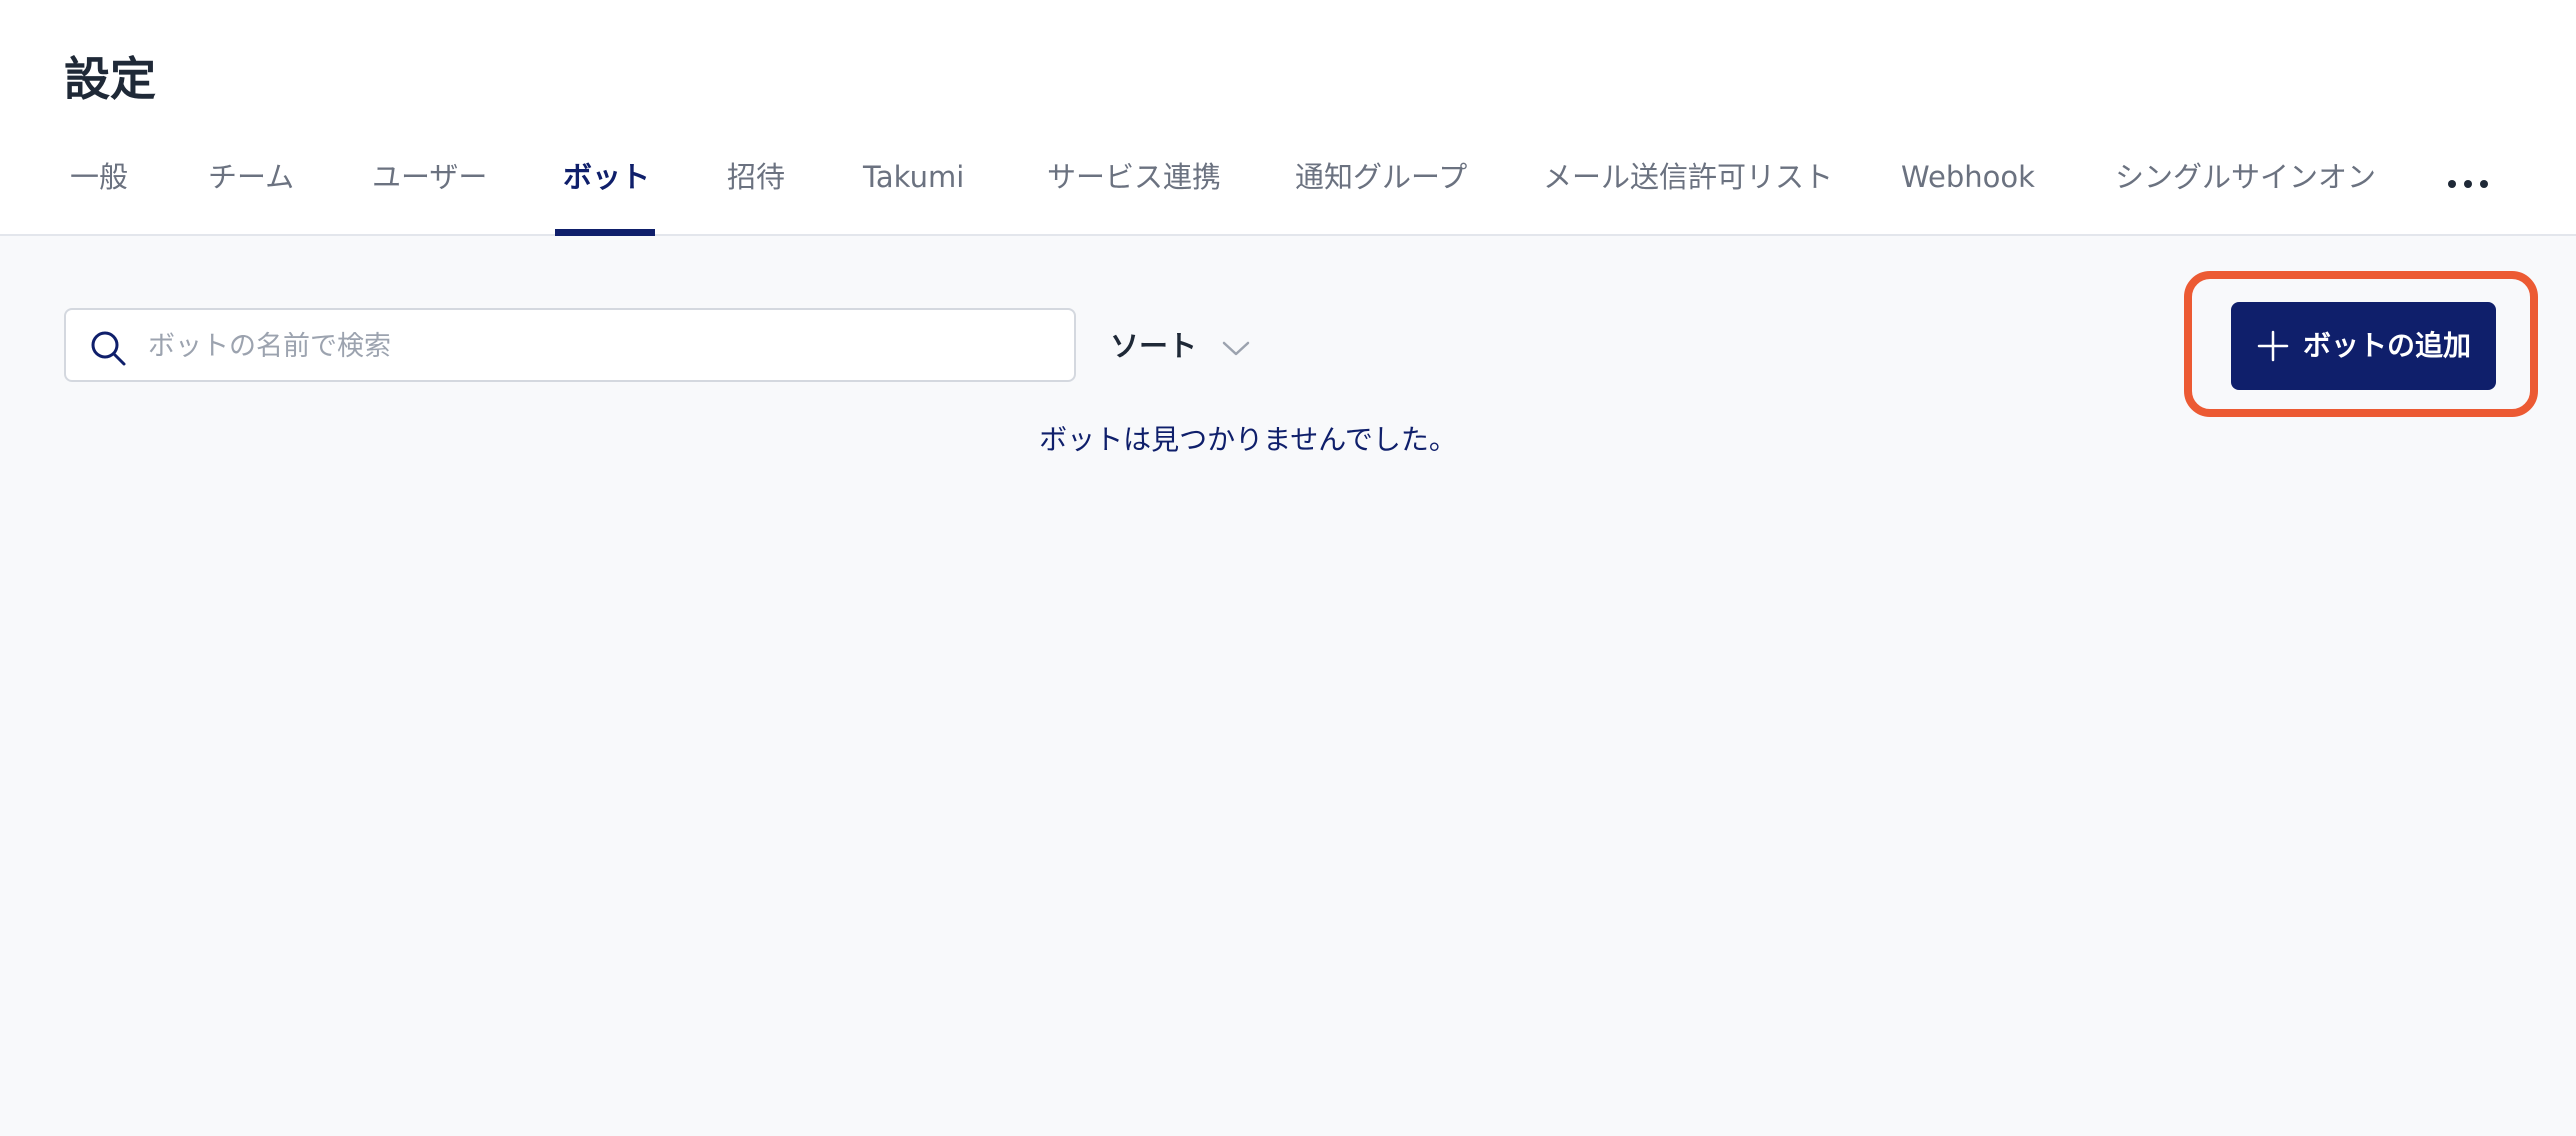 This screenshot has width=2576, height=1136. I want to click on search-icon, so click(108, 348).